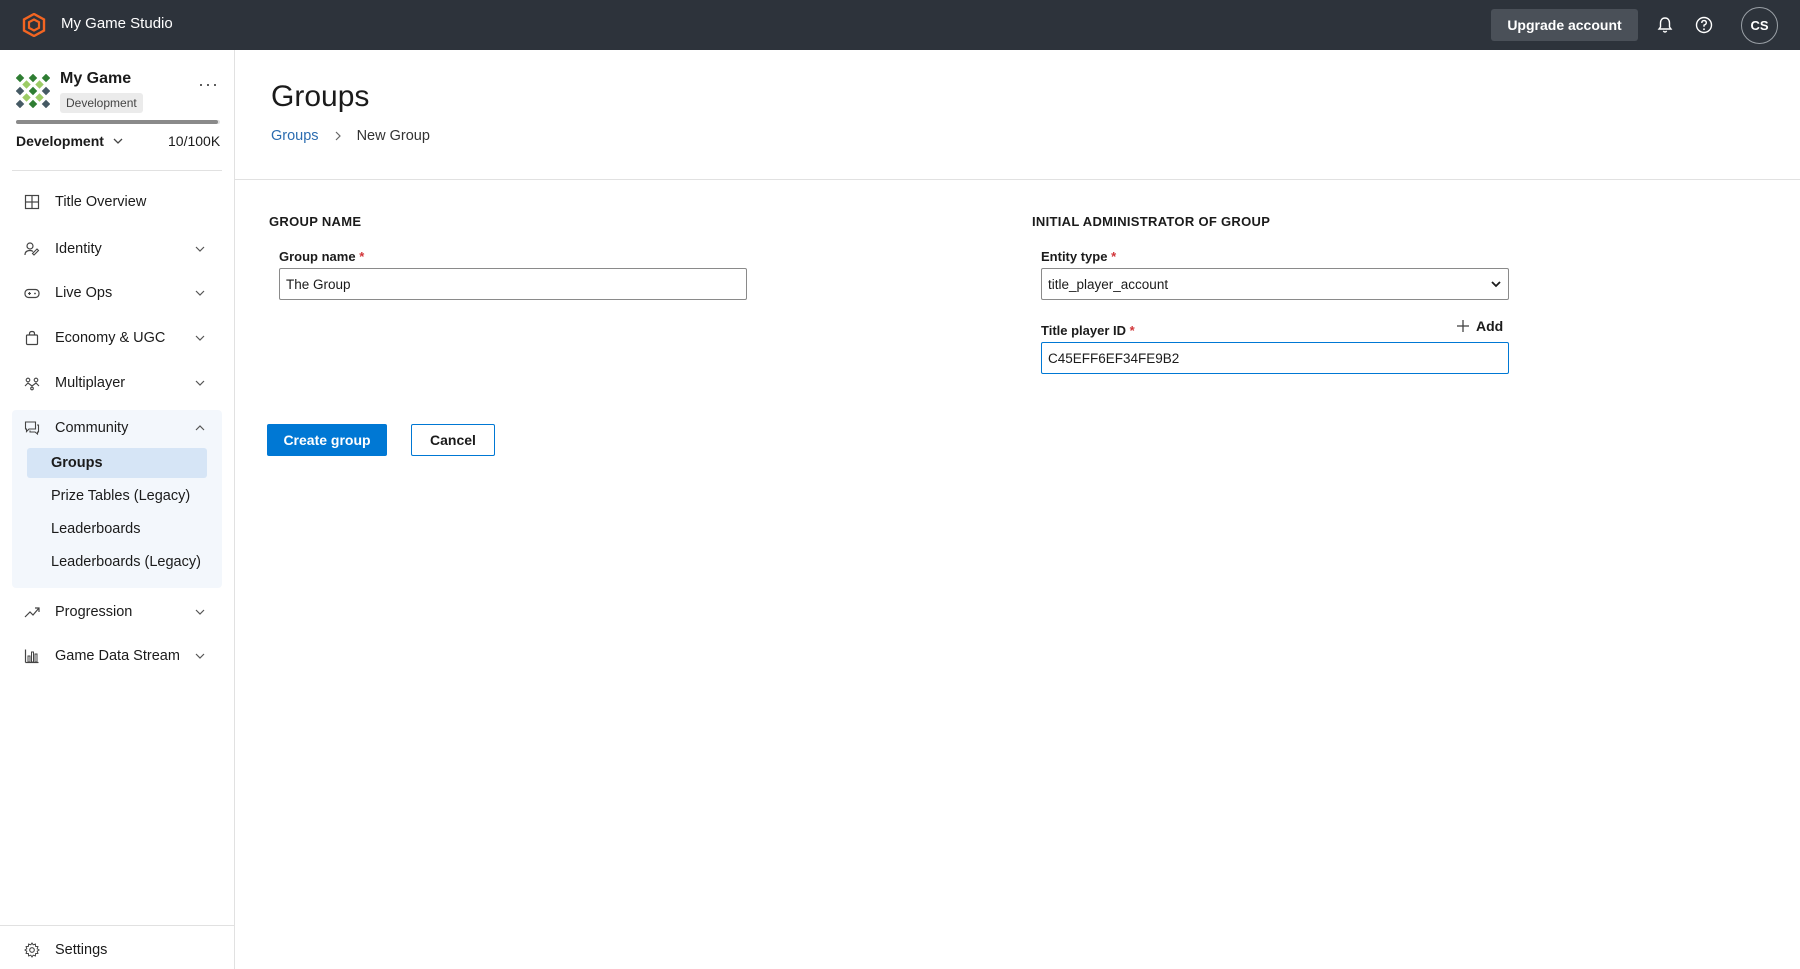 The width and height of the screenshot is (1800, 969). I want to click on chevron-up-icon, so click(200, 428).